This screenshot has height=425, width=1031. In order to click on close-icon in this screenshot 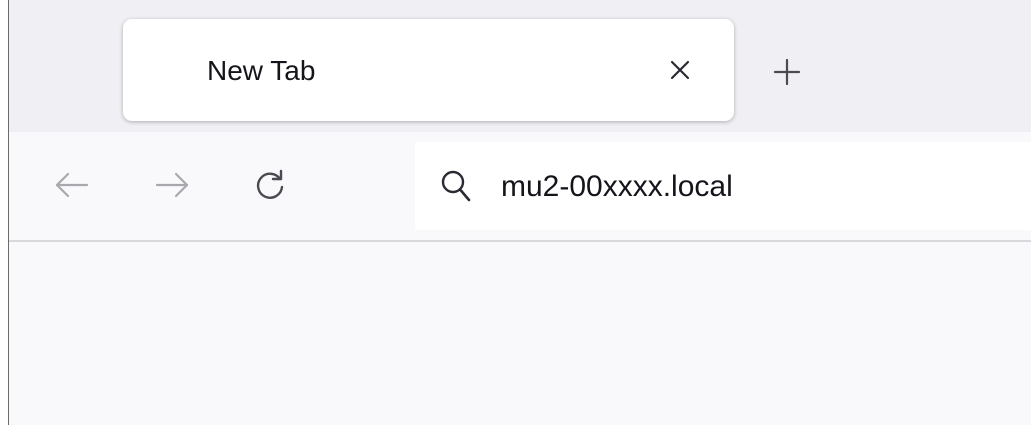, I will do `click(680, 70)`.